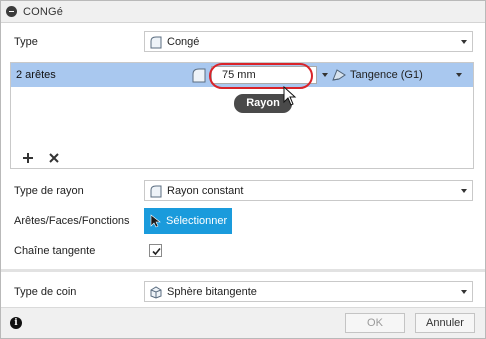 The image size is (486, 339). Describe the element at coordinates (325, 75) in the screenshot. I see `radius-dropdown-icon` at that location.